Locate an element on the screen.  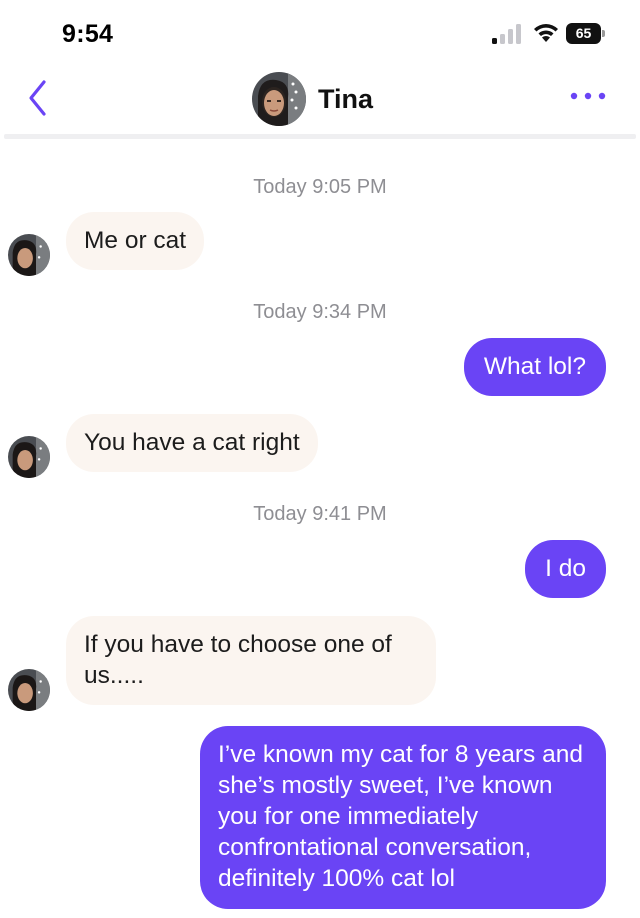
chevron-left-icon is located at coordinates (37, 98).